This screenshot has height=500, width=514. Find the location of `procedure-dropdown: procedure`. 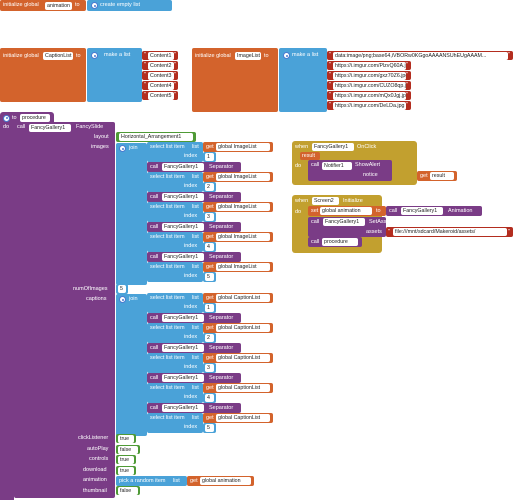

procedure-dropdown: procedure is located at coordinates (340, 242).